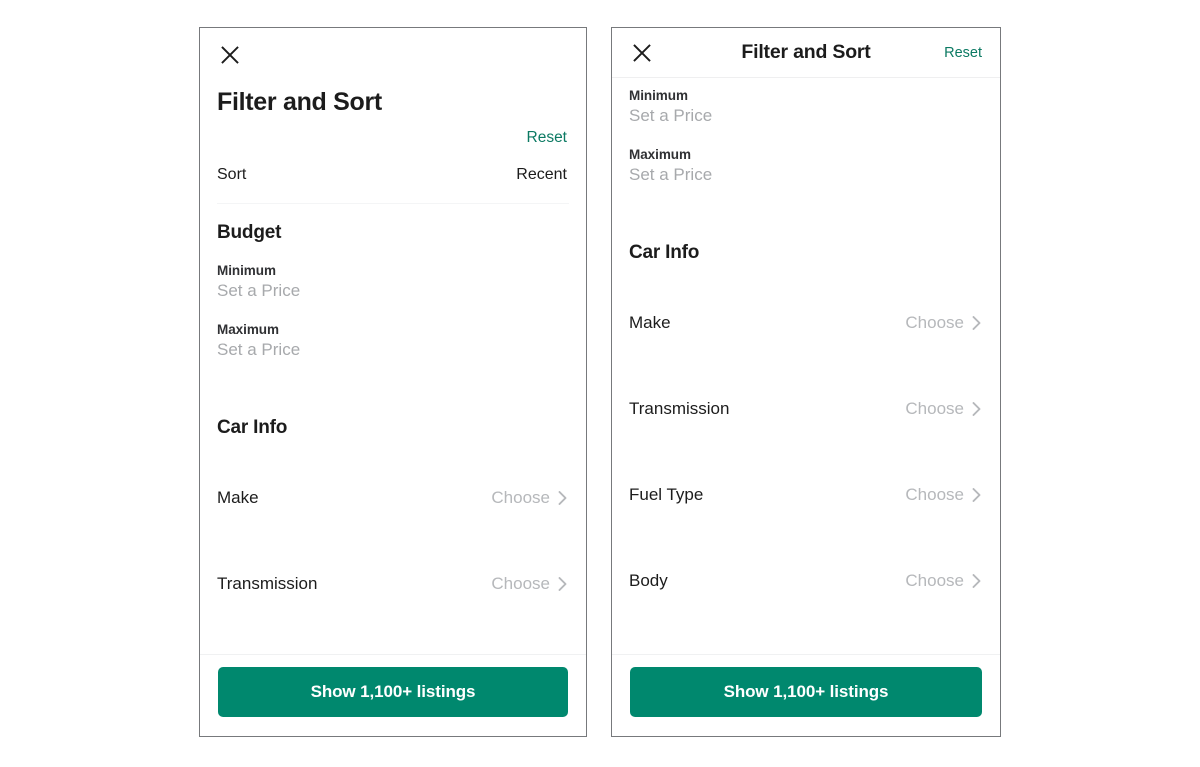 This screenshot has width=1200, height=767. What do you see at coordinates (648, 580) in the screenshot?
I see `filter-row-label: Body` at bounding box center [648, 580].